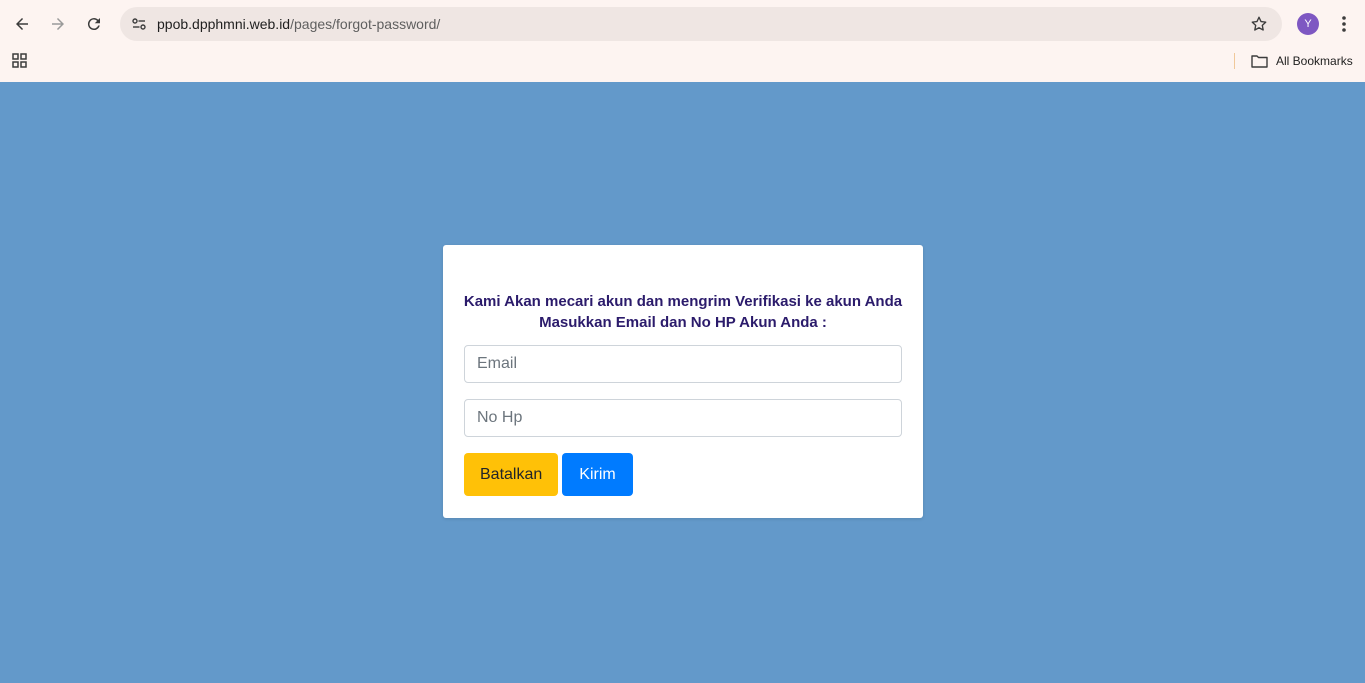 This screenshot has width=1365, height=683. Describe the element at coordinates (20, 61) in the screenshot. I see `apps-grid-icon` at that location.